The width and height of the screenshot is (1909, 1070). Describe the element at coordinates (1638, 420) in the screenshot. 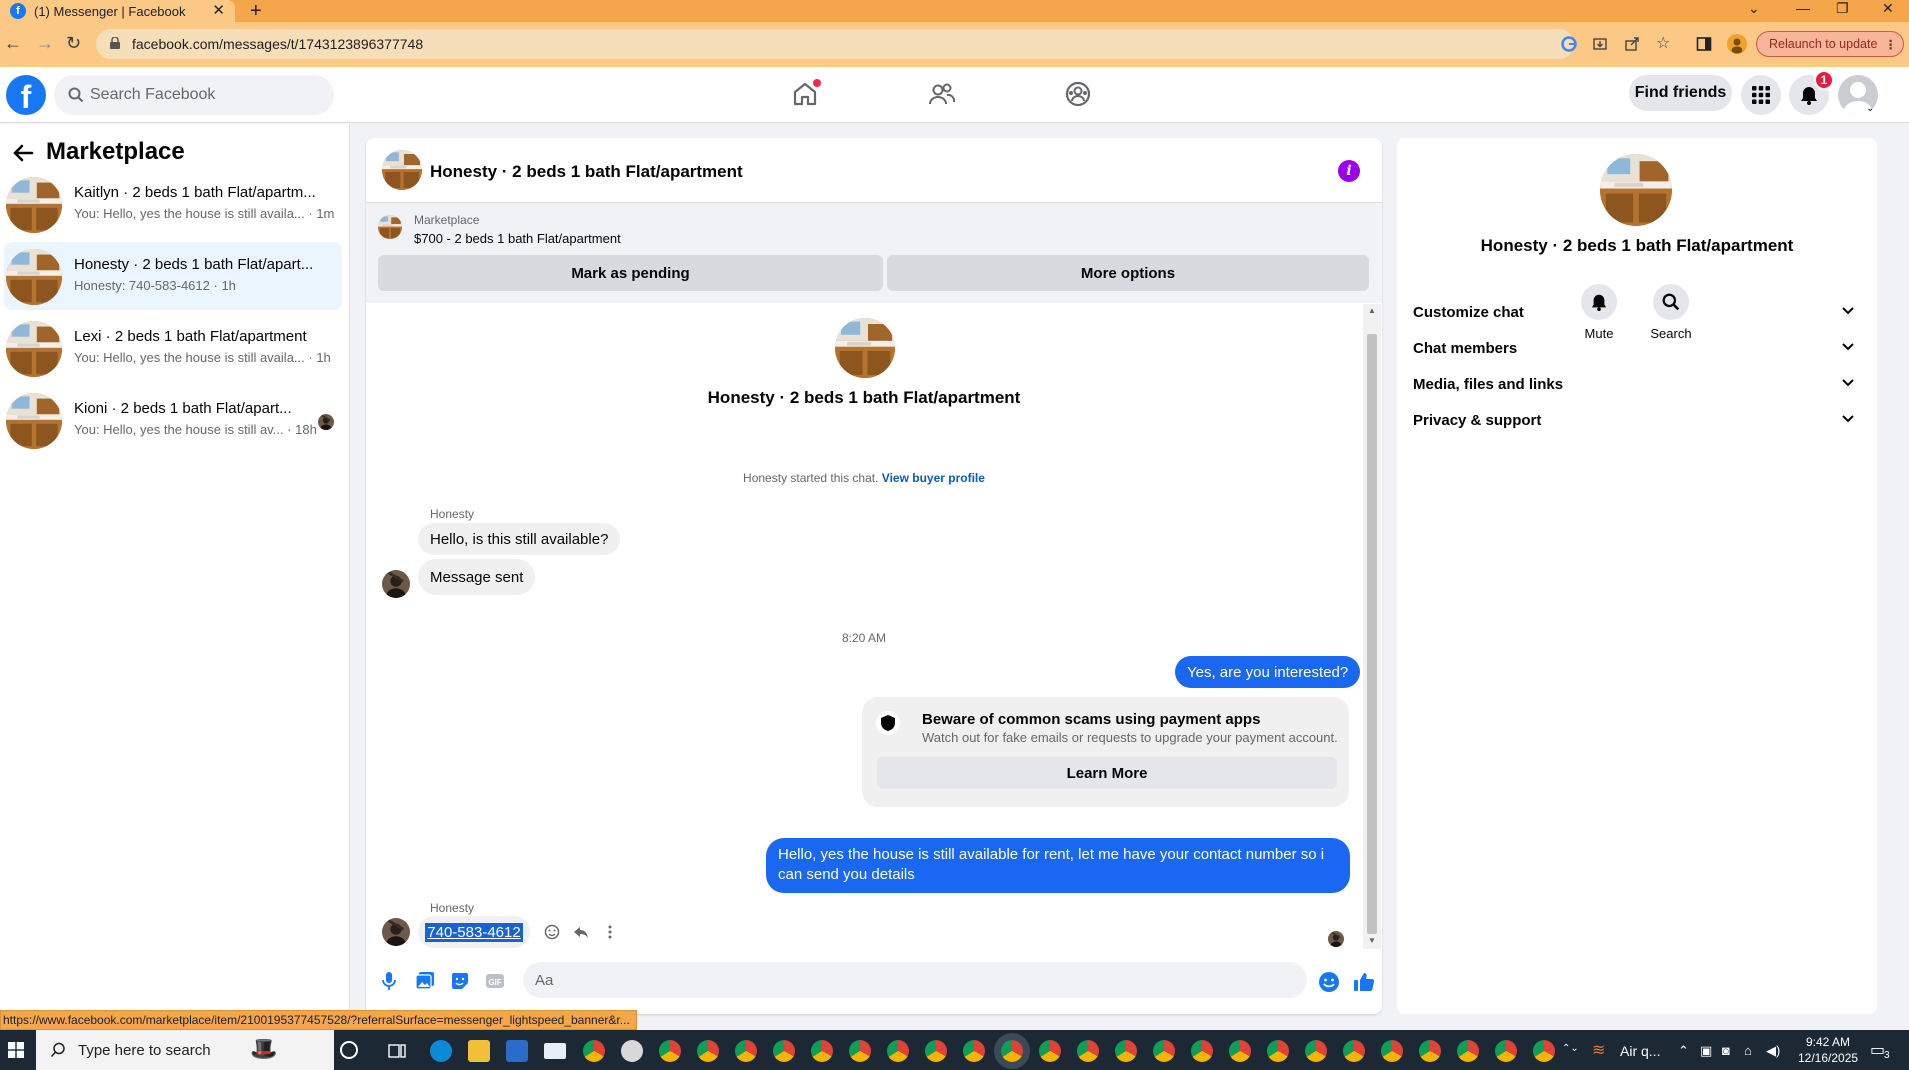

I see `privacy-support-item: Privacy & support` at that location.